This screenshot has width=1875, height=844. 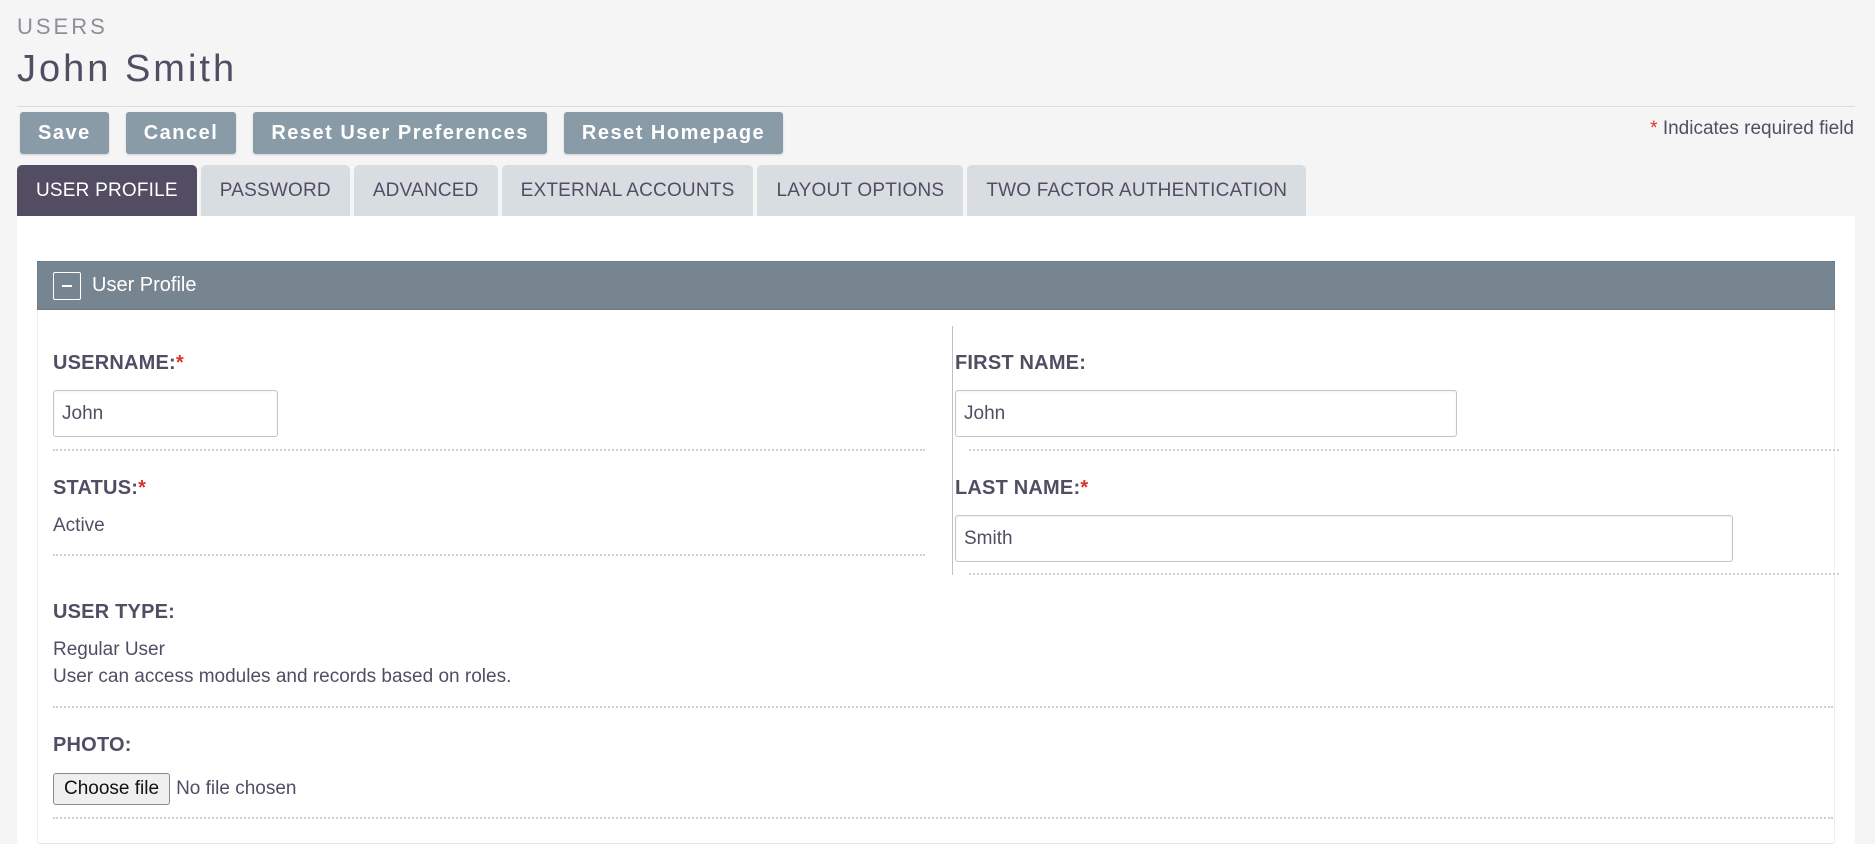 I want to click on required-field-note: * Indicates required field, so click(x=1752, y=129).